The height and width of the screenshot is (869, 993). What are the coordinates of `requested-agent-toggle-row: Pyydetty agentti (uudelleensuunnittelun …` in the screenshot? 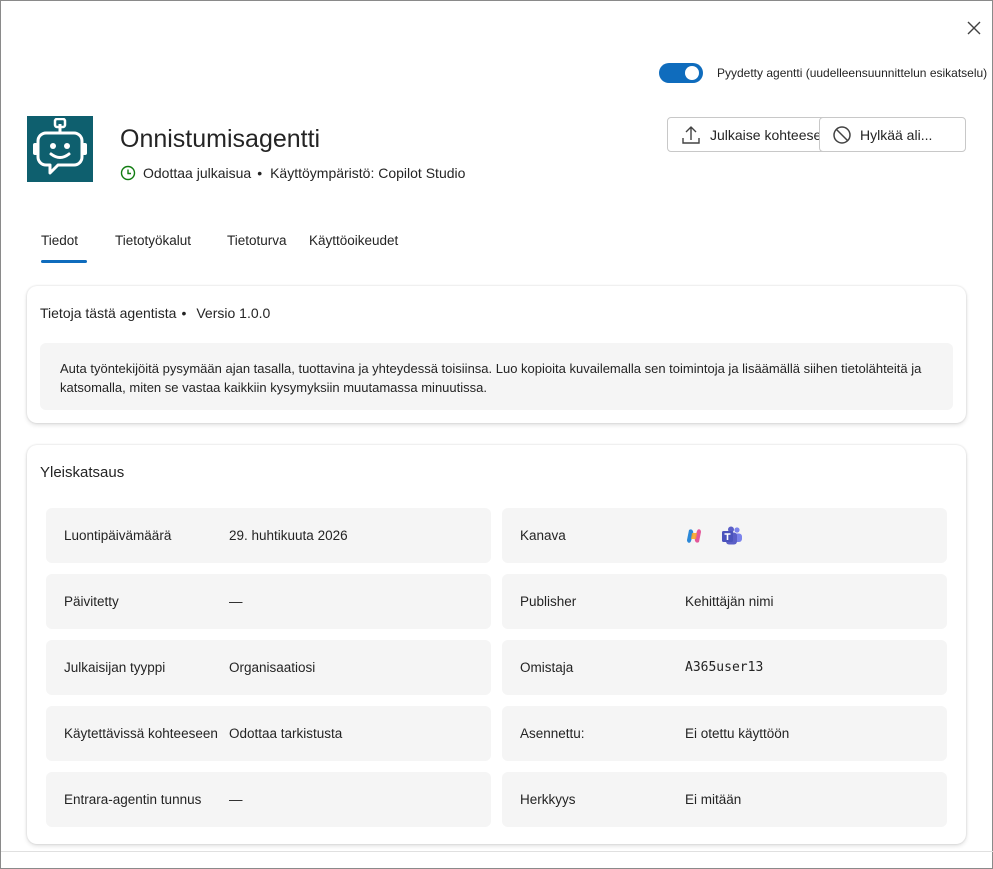 It's located at (823, 73).